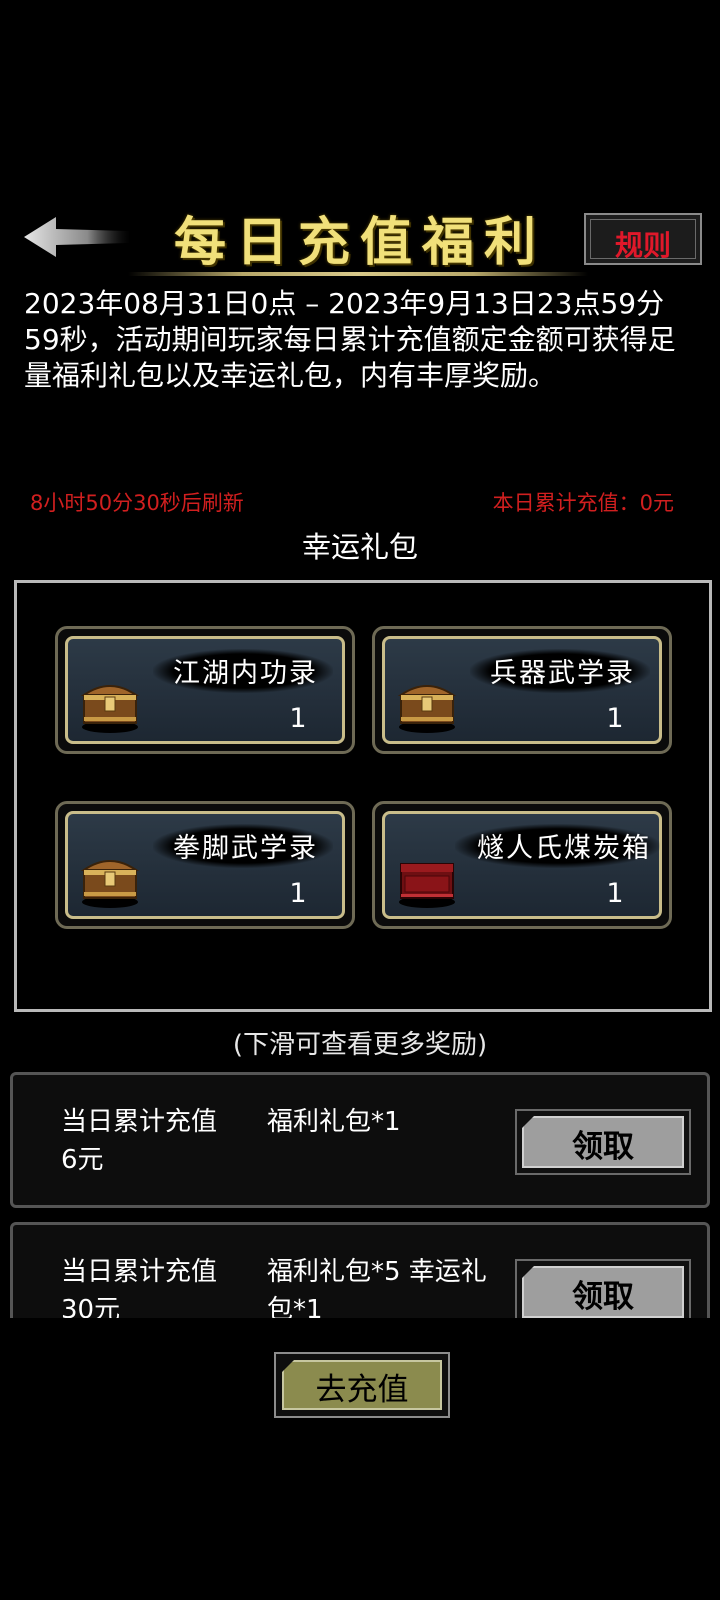  Describe the element at coordinates (583, 503) in the screenshot. I see `today-recharge-total: 本日累计充值：0元` at that location.